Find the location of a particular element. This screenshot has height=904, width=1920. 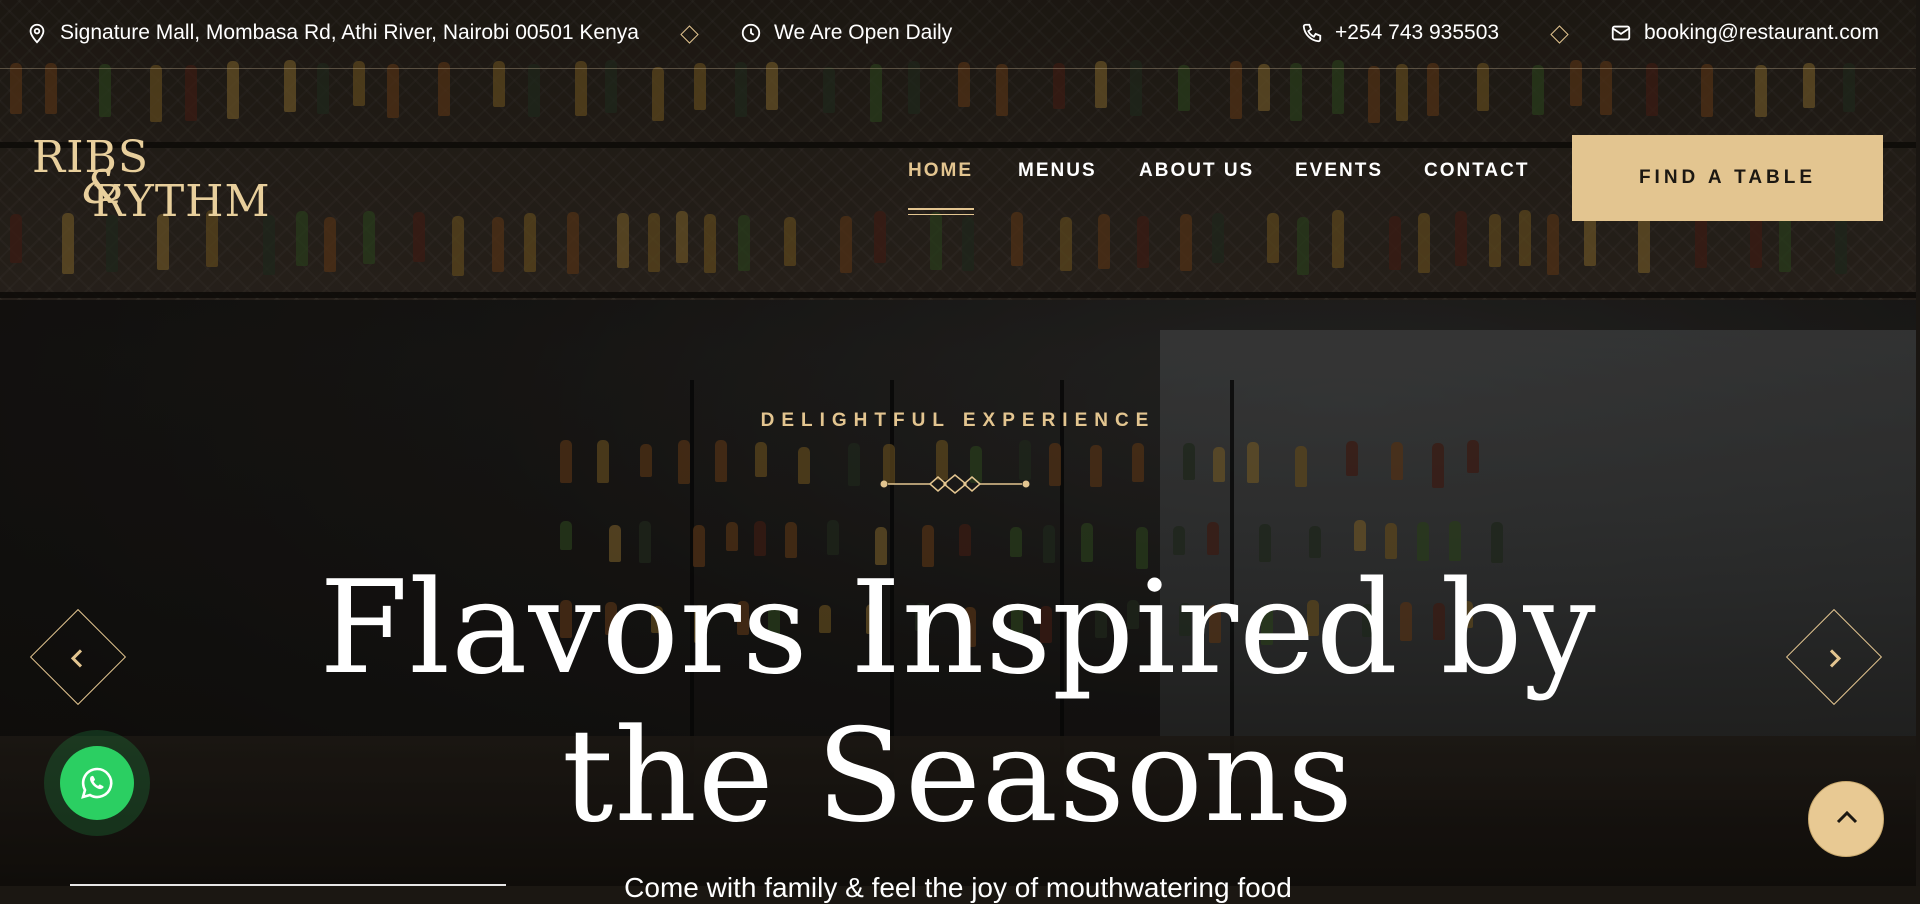

phone-link: +254 743 935503 is located at coordinates (1400, 33).